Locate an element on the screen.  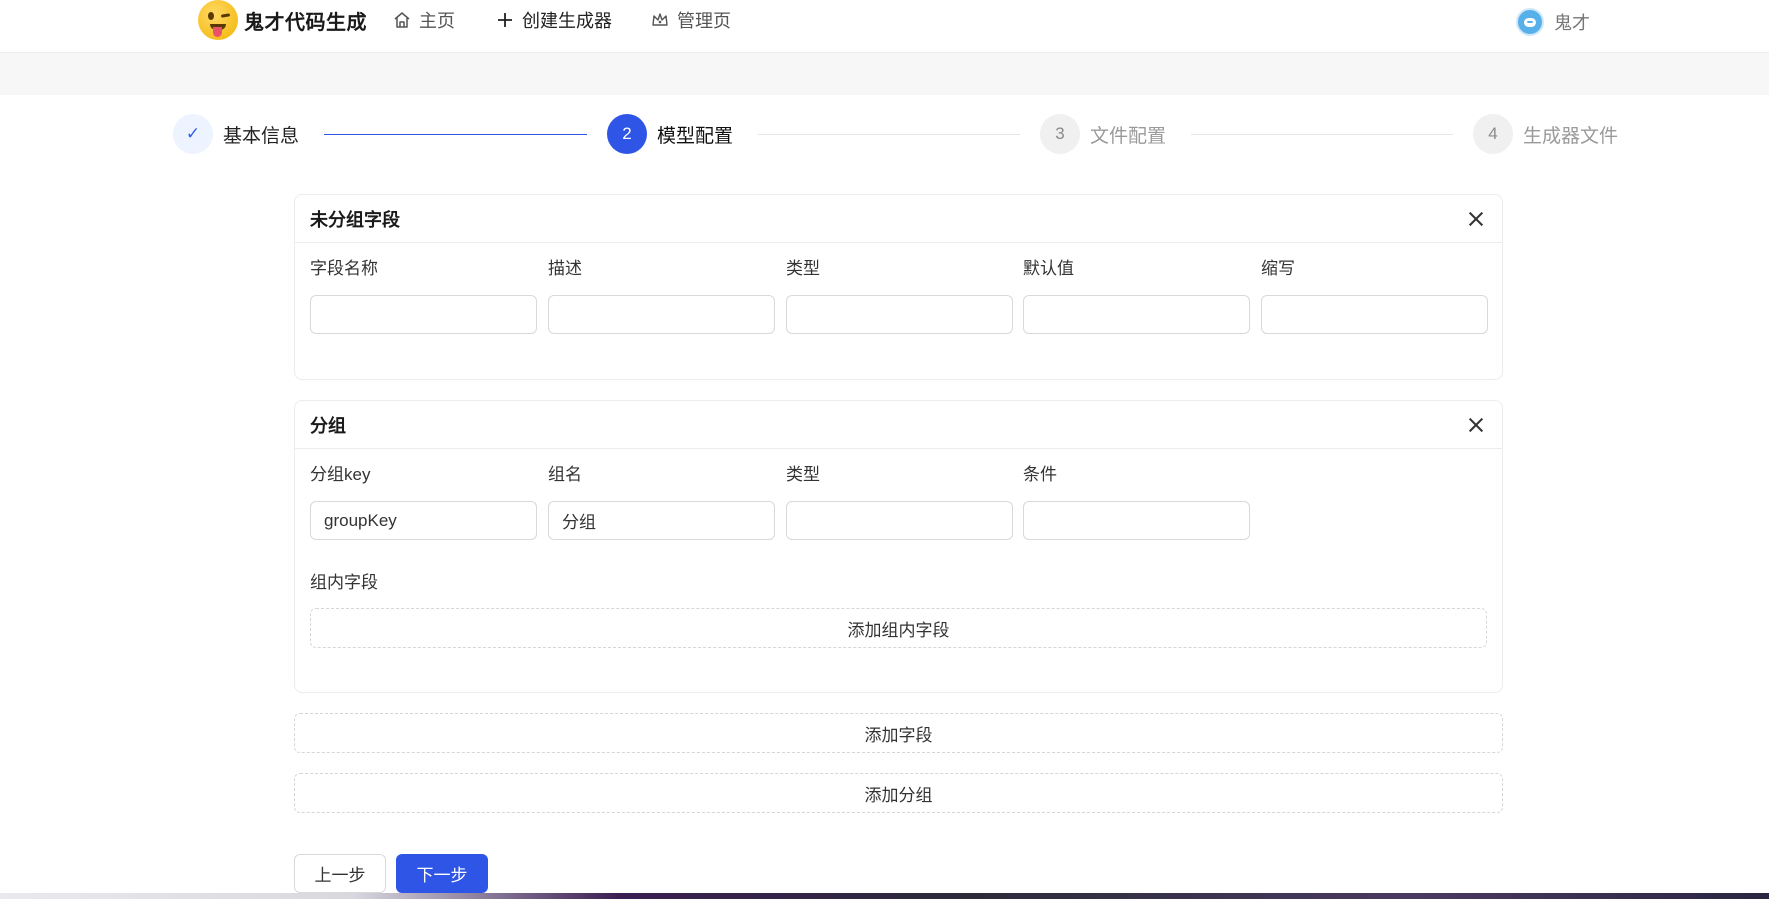
step-basic-info: ✓ 基本信息 is located at coordinates (236, 134).